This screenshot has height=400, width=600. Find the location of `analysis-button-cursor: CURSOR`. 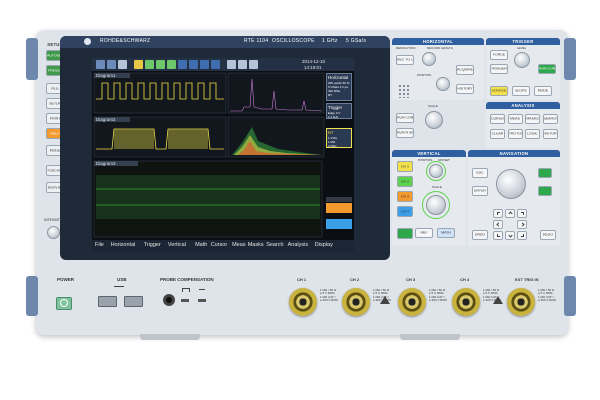

analysis-button-cursor: CURSOR is located at coordinates (497, 119).